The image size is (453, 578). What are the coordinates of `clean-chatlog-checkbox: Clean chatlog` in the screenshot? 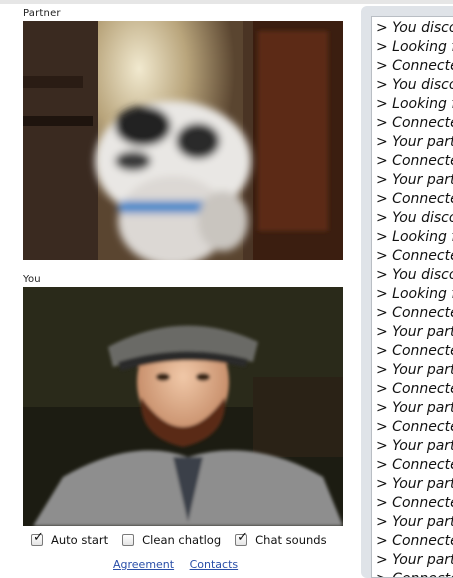 It's located at (171, 540).